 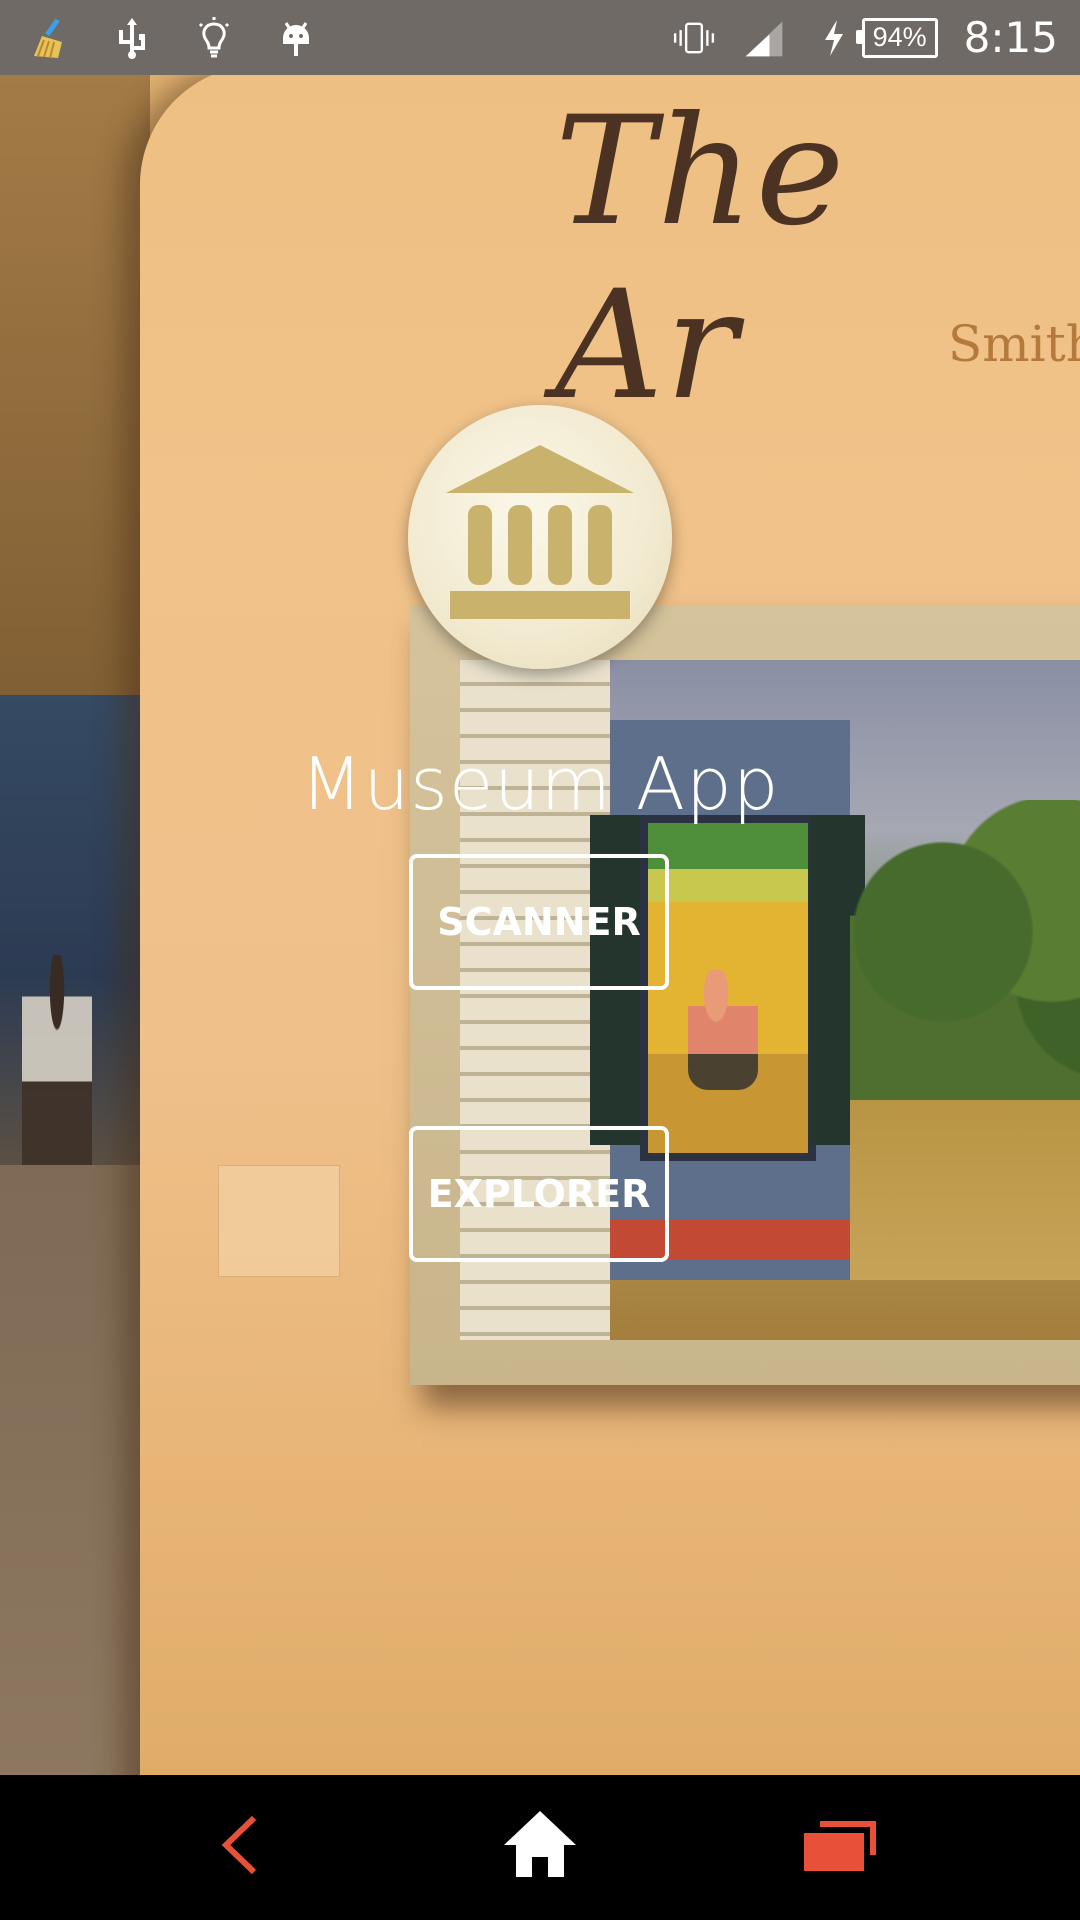 I want to click on recent-apps-button, so click(x=840, y=1847).